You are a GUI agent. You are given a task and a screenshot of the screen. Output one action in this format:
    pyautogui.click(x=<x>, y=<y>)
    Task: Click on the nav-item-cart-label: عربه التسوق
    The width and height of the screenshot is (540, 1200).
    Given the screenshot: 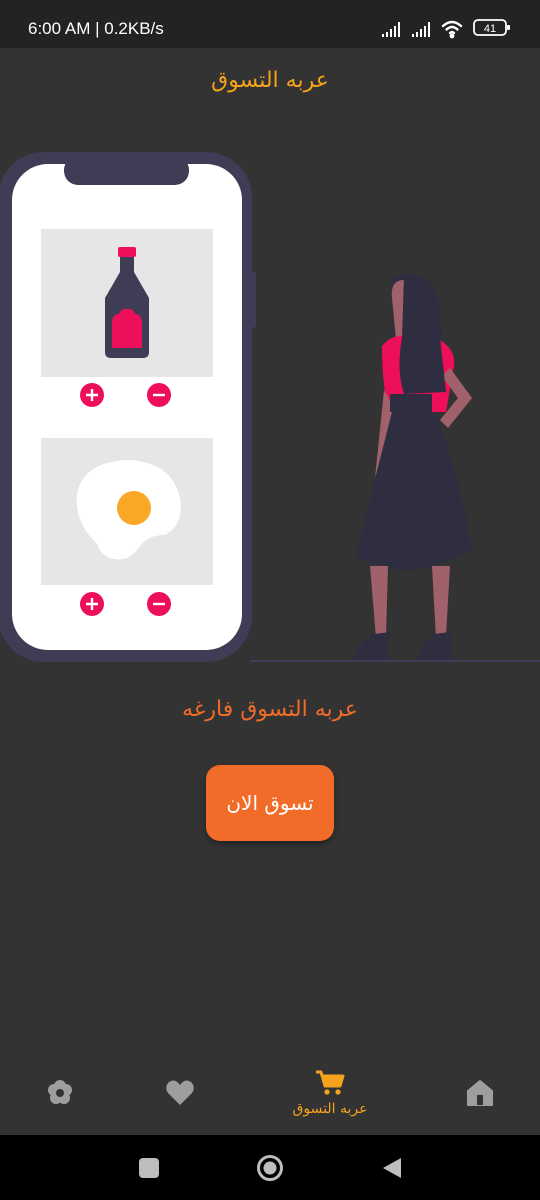 What is the action you would take?
    pyautogui.click(x=330, y=1108)
    